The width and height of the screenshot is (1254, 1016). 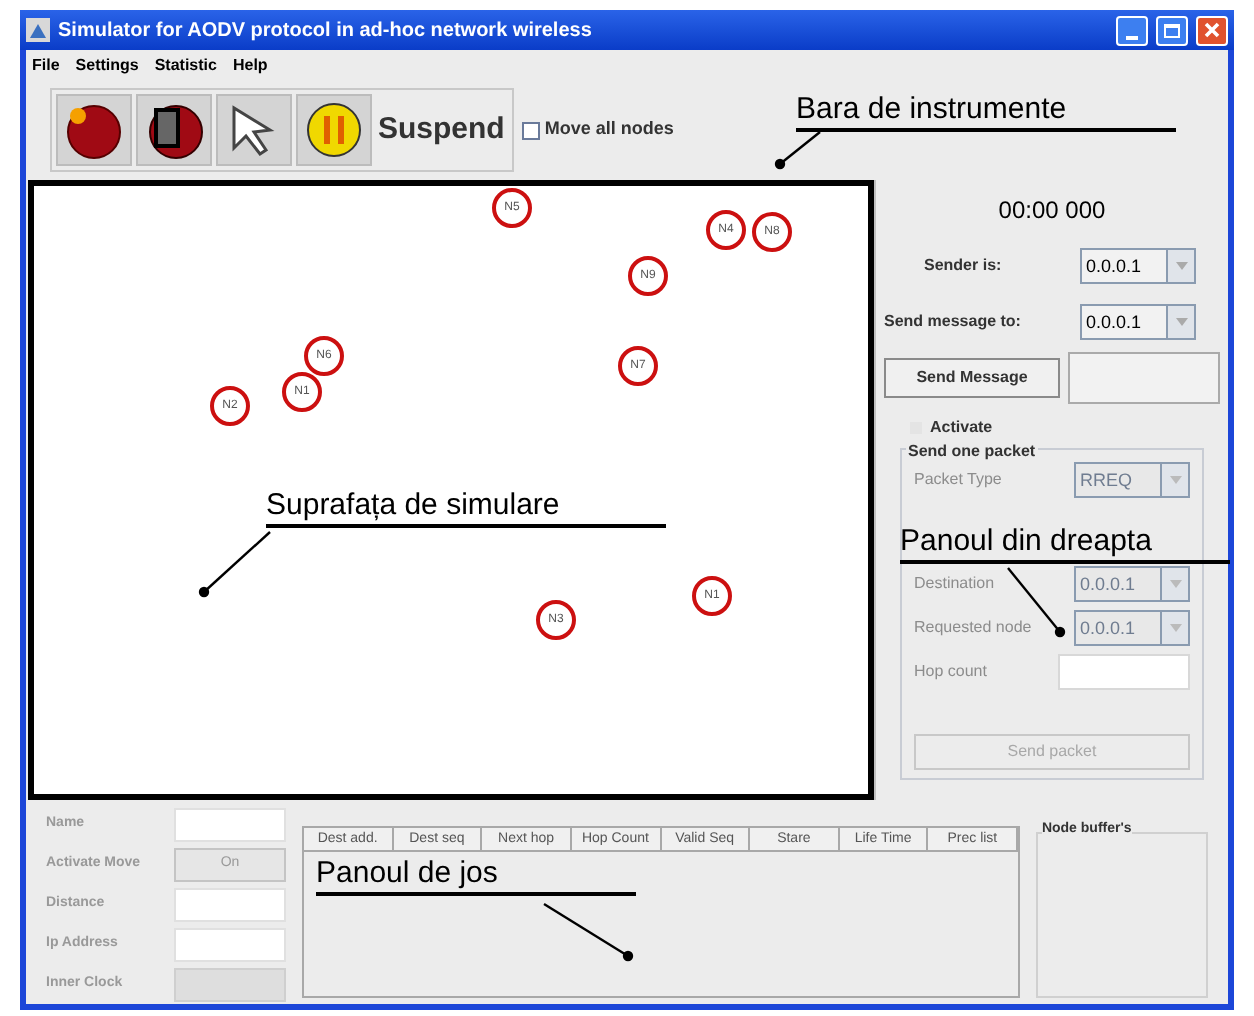 I want to click on packet-field-label: Packet Type, so click(x=958, y=480).